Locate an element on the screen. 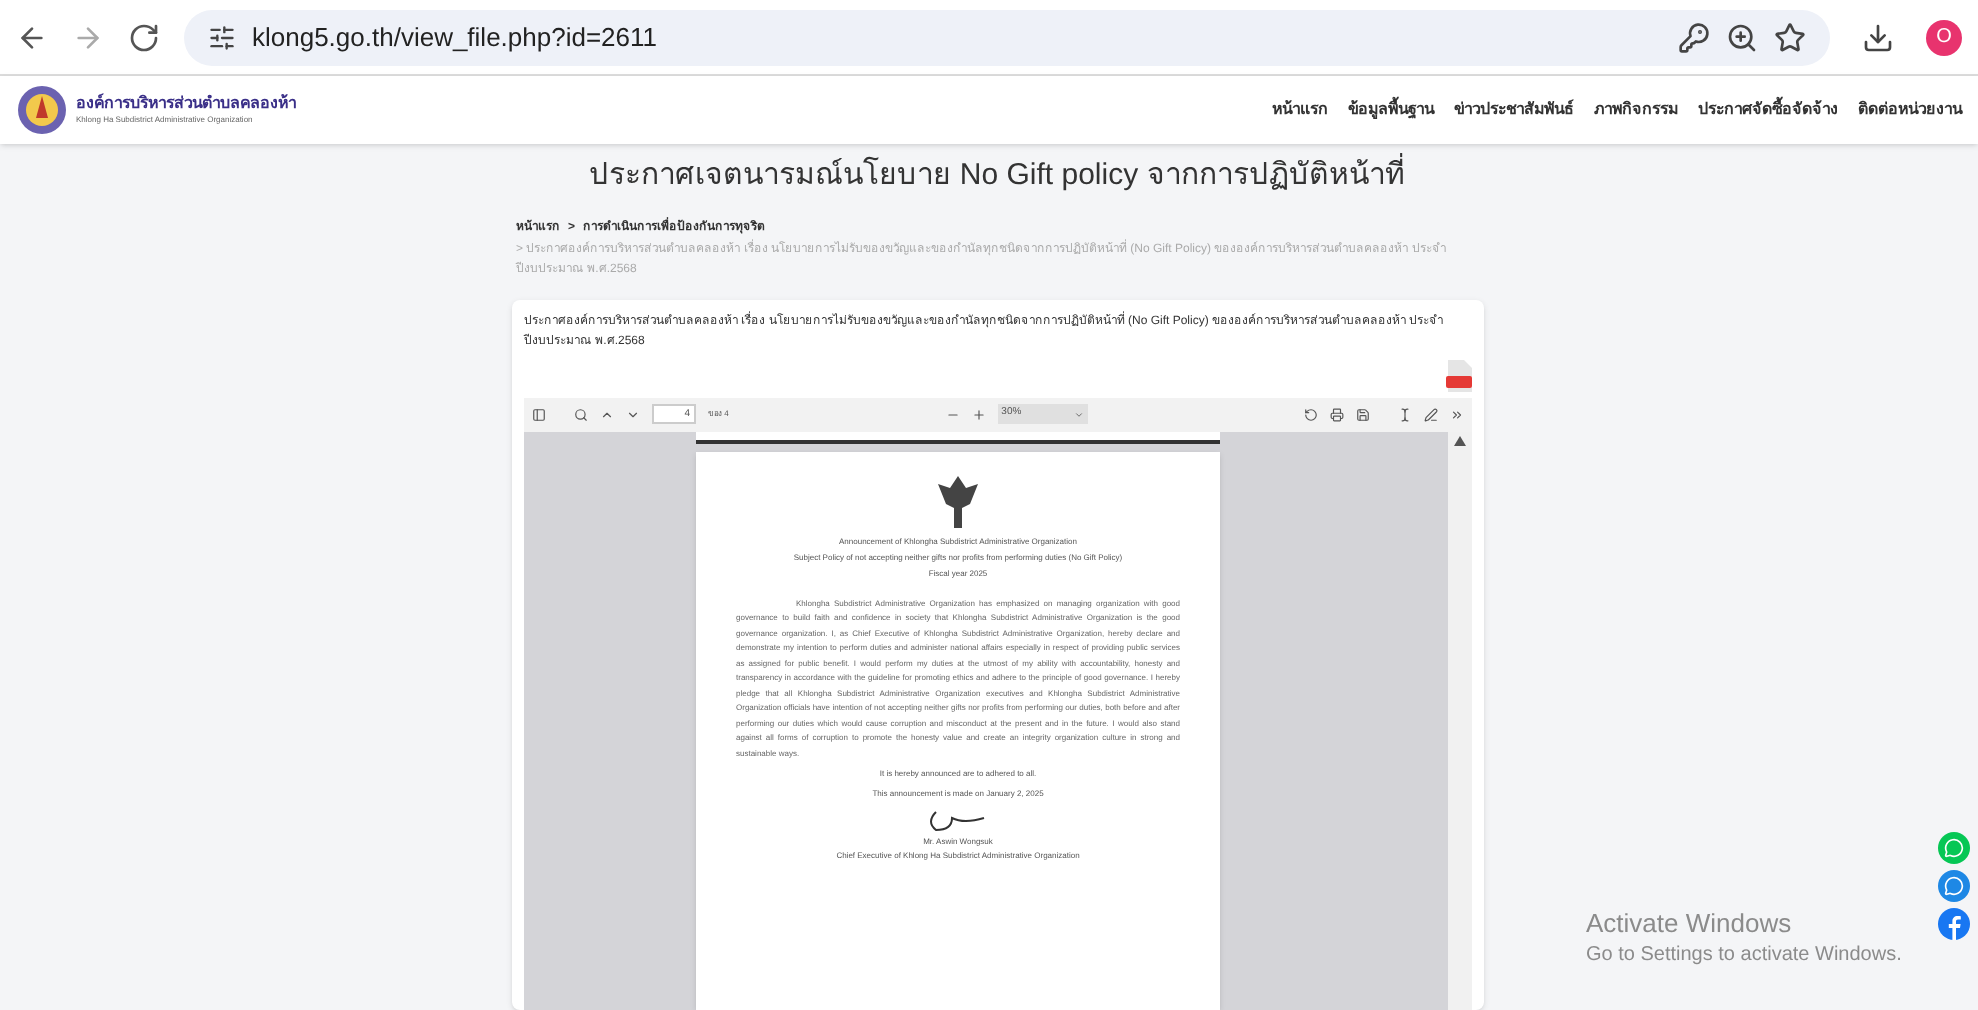 The image size is (1978, 1010). pen-icon is located at coordinates (1431, 414).